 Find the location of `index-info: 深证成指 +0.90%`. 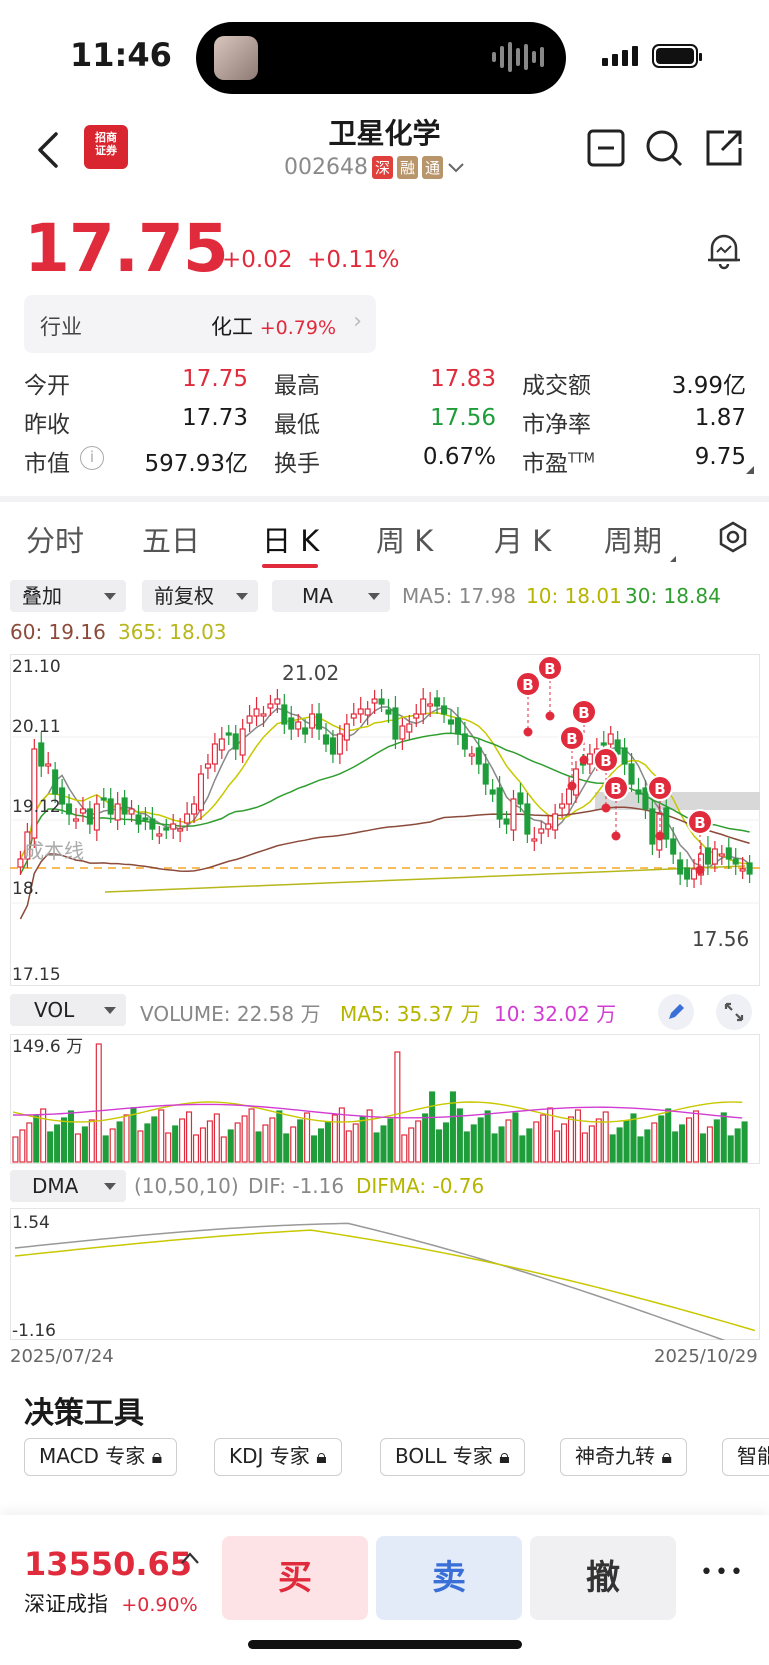

index-info: 深证成指 +0.90% is located at coordinates (111, 1603).